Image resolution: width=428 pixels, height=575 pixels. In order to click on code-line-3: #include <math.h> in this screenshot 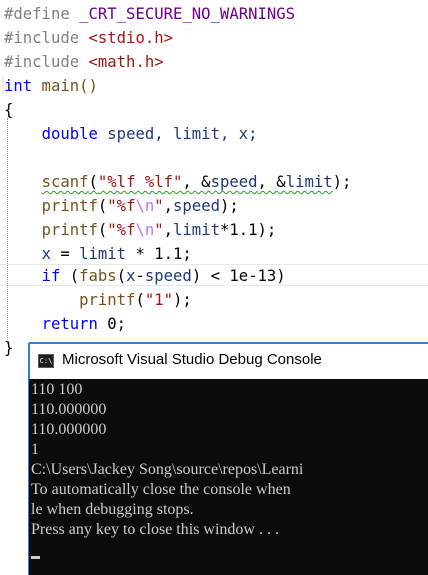, I will do `click(84, 62)`.